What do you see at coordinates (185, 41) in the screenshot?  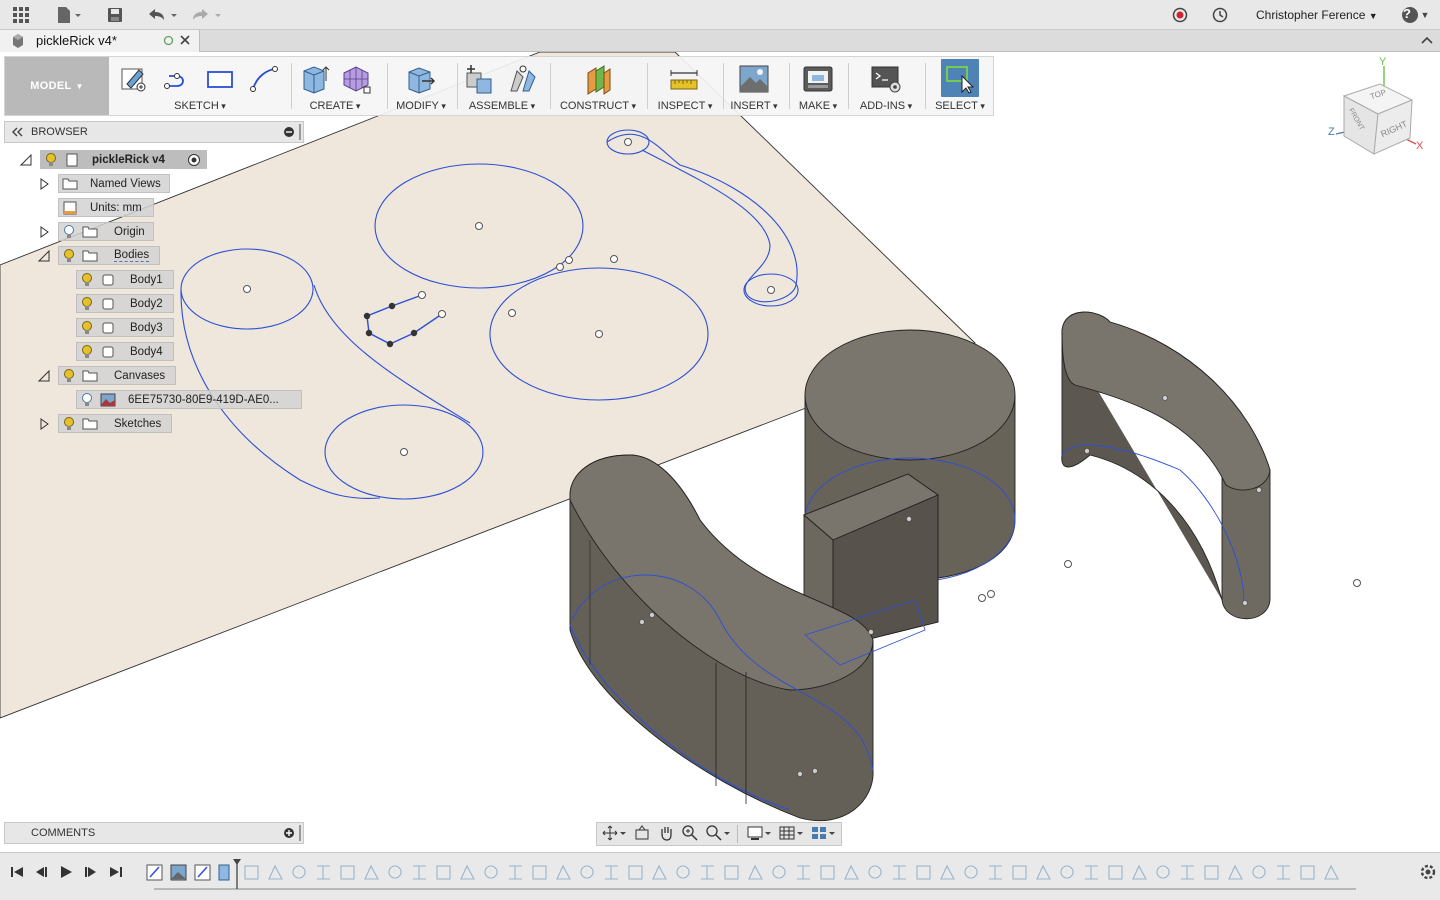 I see `close-tab-icon` at bounding box center [185, 41].